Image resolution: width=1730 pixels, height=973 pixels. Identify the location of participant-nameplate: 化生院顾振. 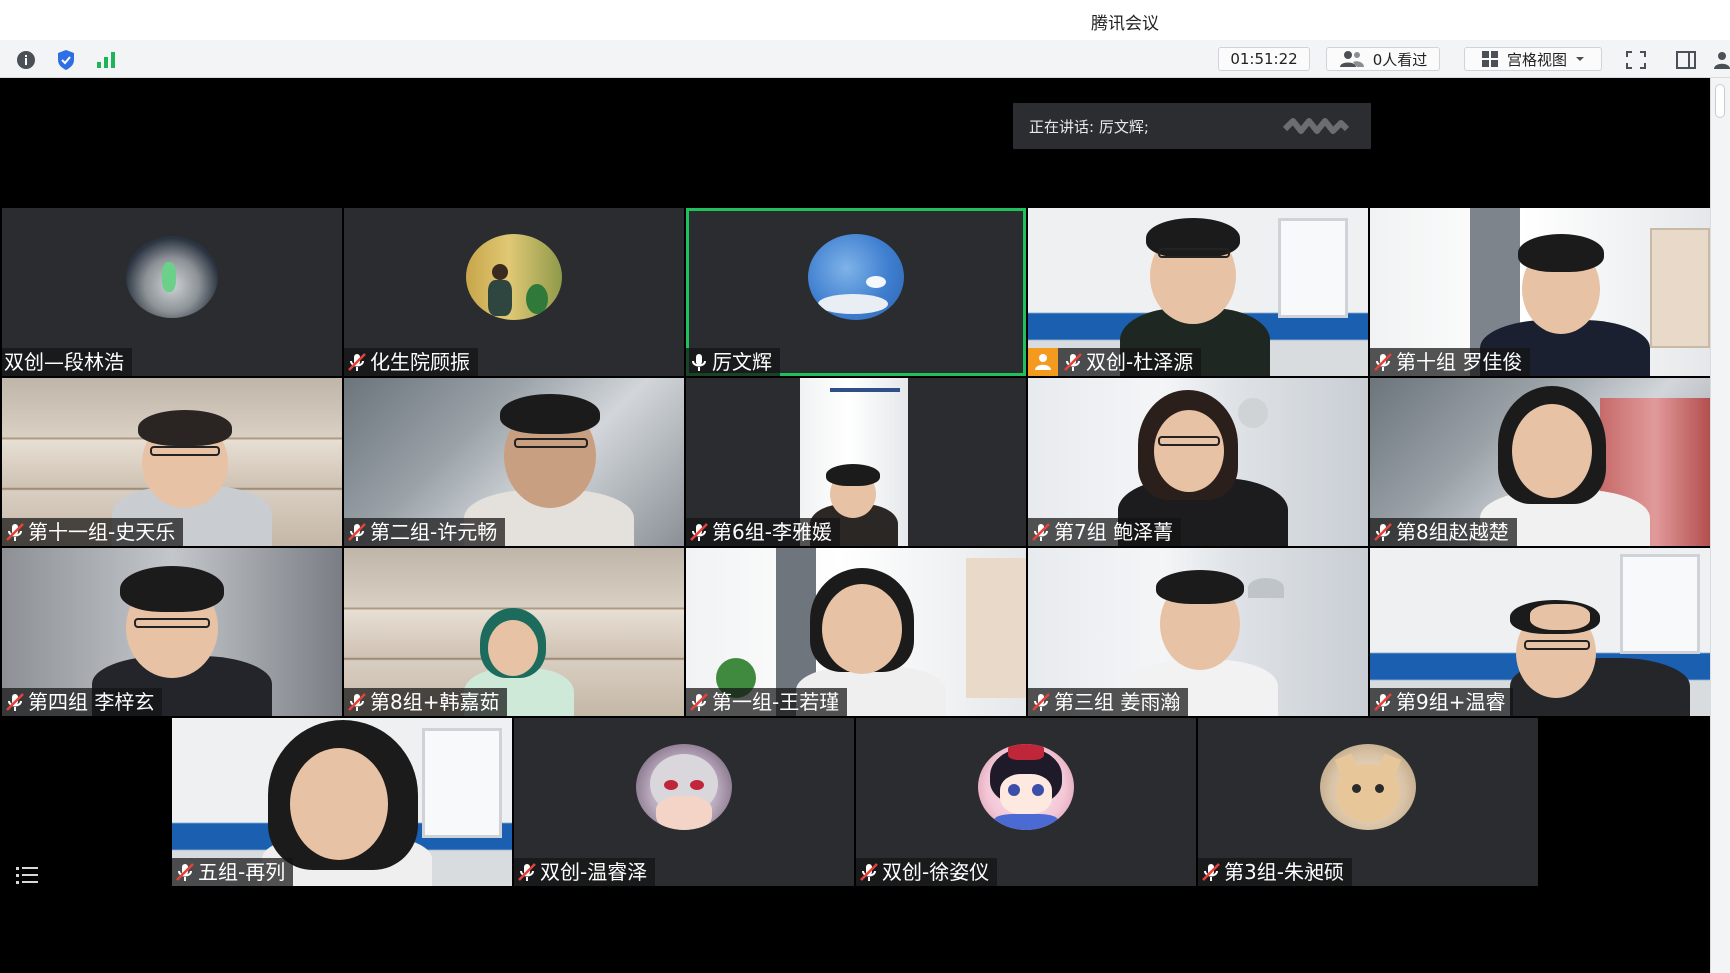
(411, 362).